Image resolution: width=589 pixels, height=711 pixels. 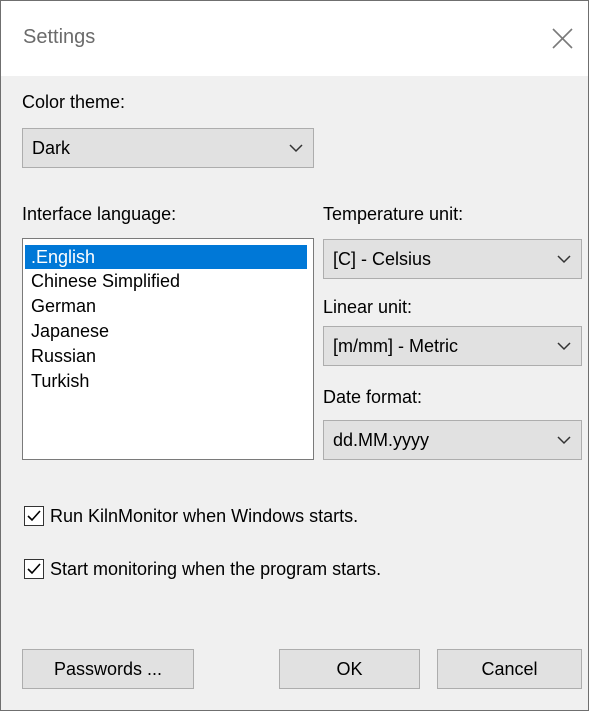 I want to click on linear-unit-label: Linear unit:, so click(x=368, y=307).